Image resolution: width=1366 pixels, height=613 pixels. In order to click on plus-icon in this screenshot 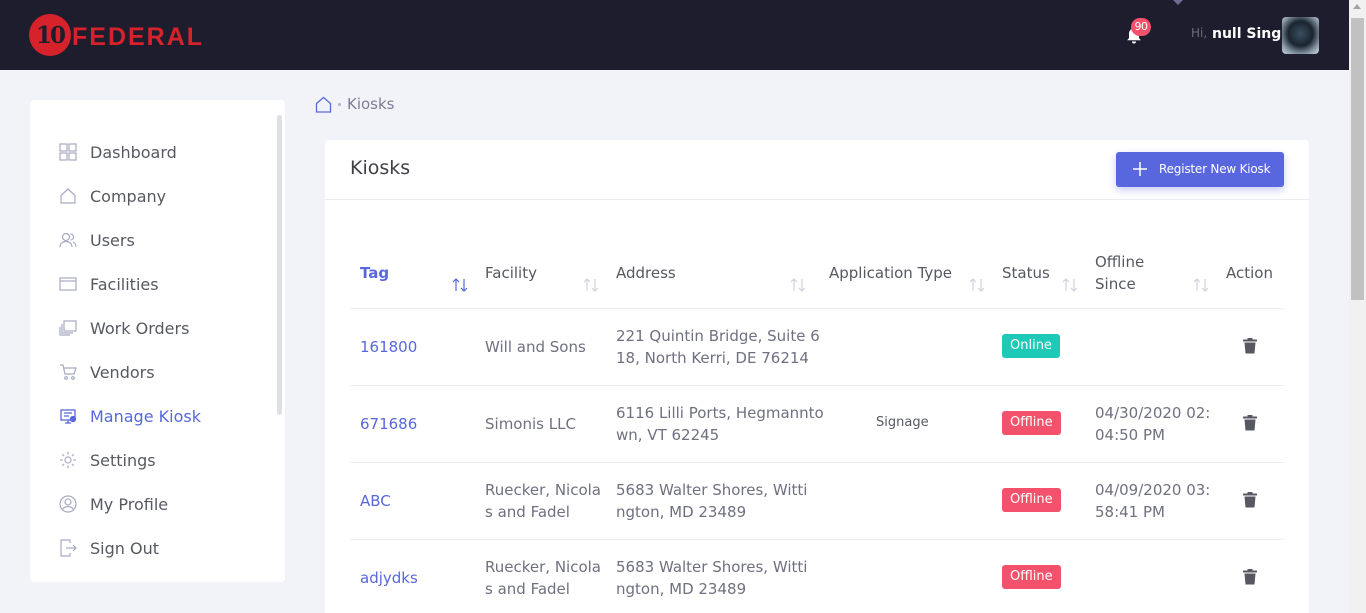, I will do `click(1140, 169)`.